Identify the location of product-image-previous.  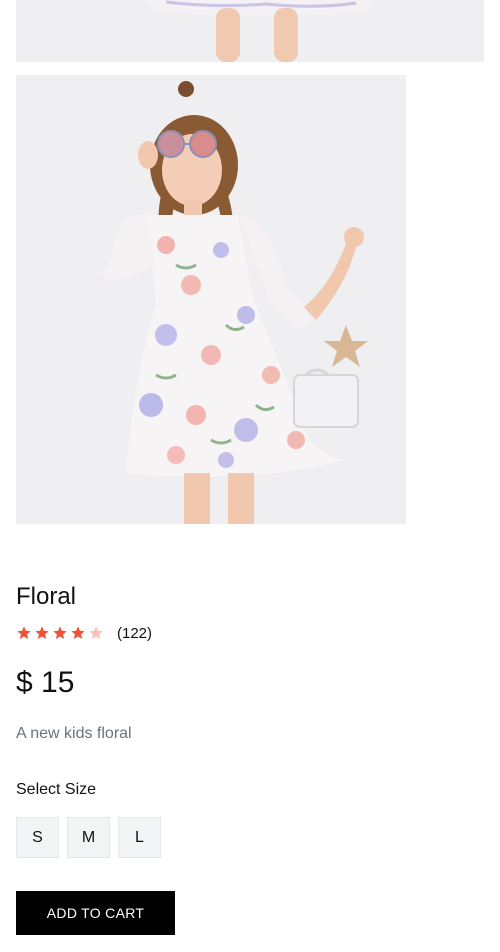
(250, 31).